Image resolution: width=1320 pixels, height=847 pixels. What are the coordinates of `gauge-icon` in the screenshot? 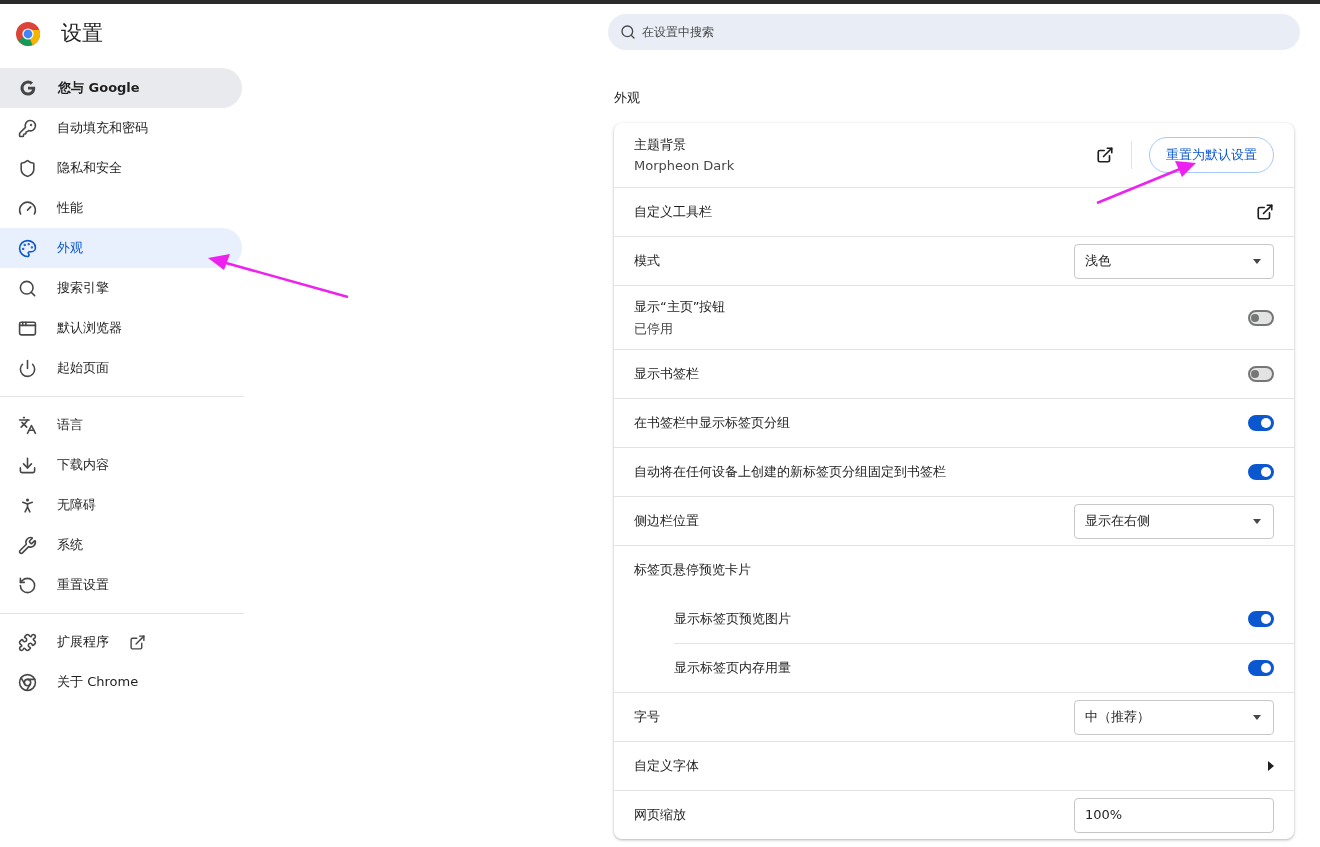 It's located at (27, 208).